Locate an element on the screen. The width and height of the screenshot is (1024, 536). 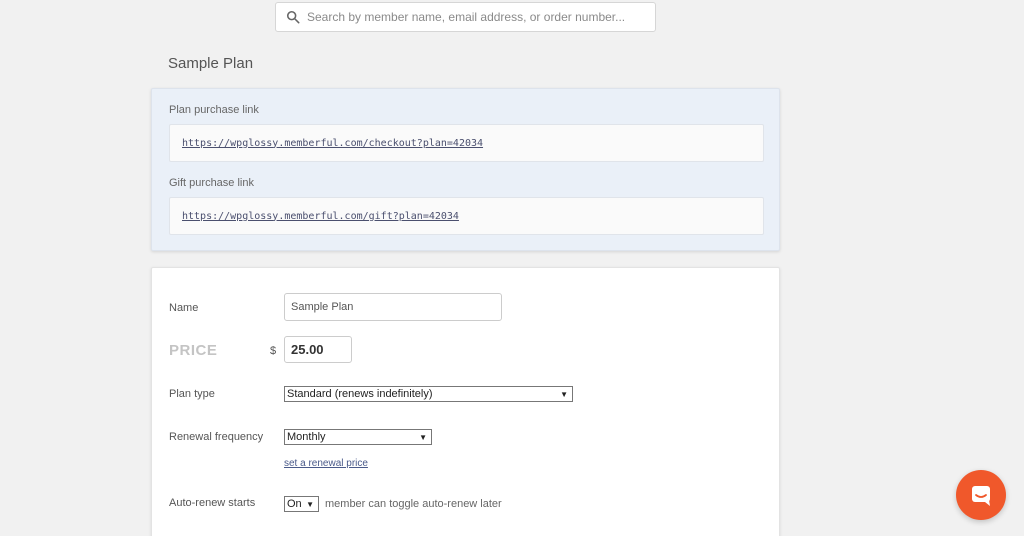
plan-purchase-link-label: Plan purchase link is located at coordinates (214, 110).